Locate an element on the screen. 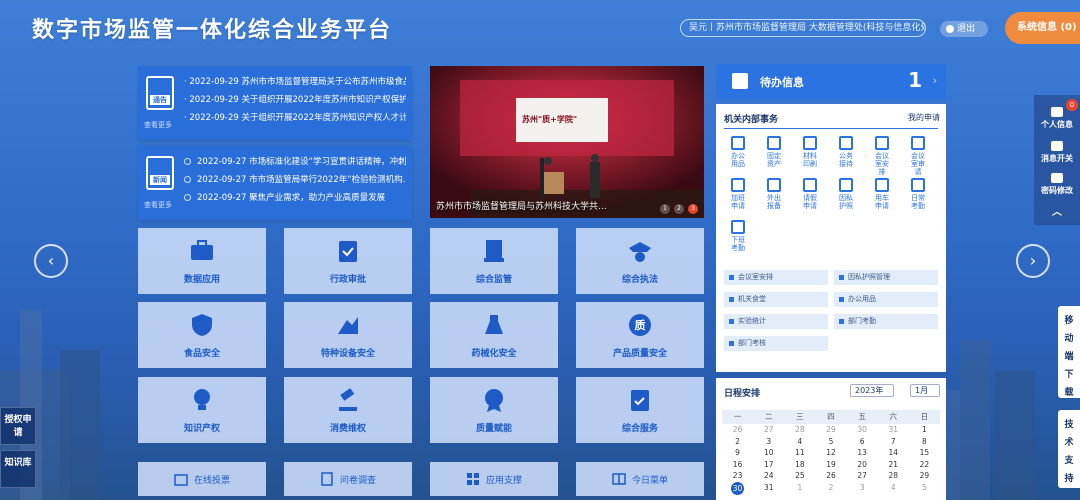  calendar-day: 9 is located at coordinates (737, 453).